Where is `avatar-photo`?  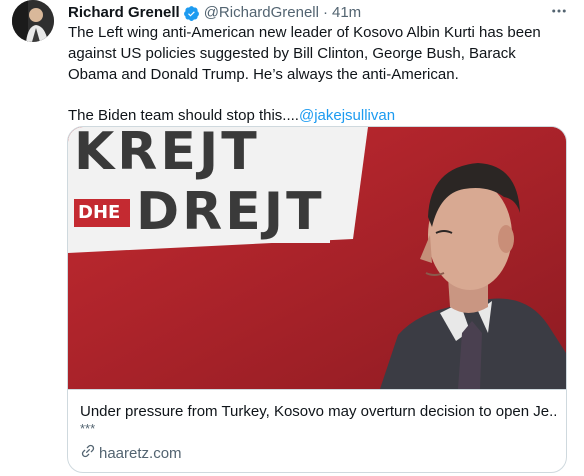
avatar-photo is located at coordinates (33, 21).